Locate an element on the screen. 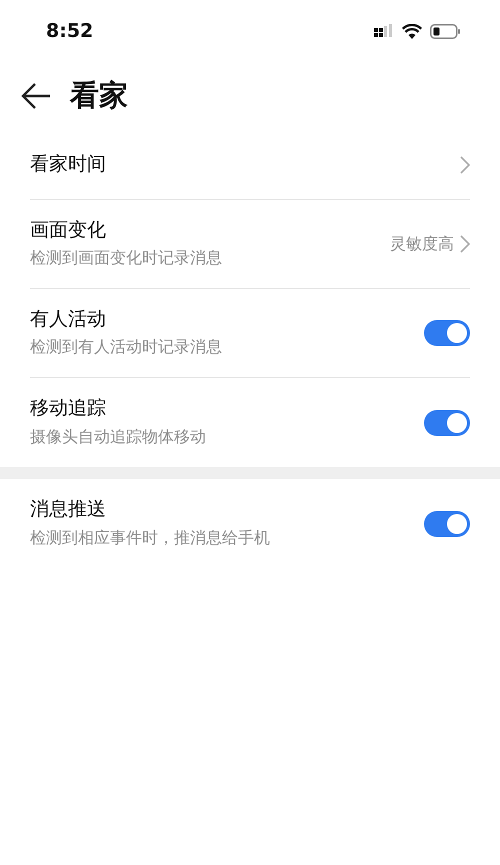 The image size is (500, 865). settings-row: 看家时间 is located at coordinates (250, 165).